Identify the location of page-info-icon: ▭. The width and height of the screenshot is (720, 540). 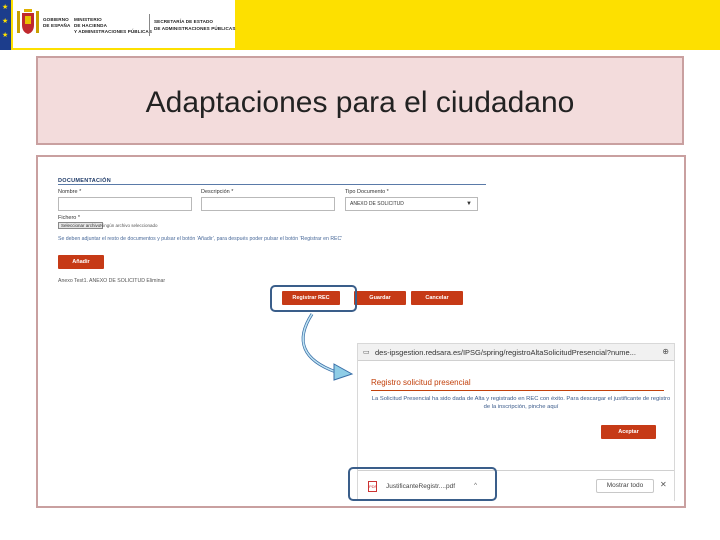
(366, 352).